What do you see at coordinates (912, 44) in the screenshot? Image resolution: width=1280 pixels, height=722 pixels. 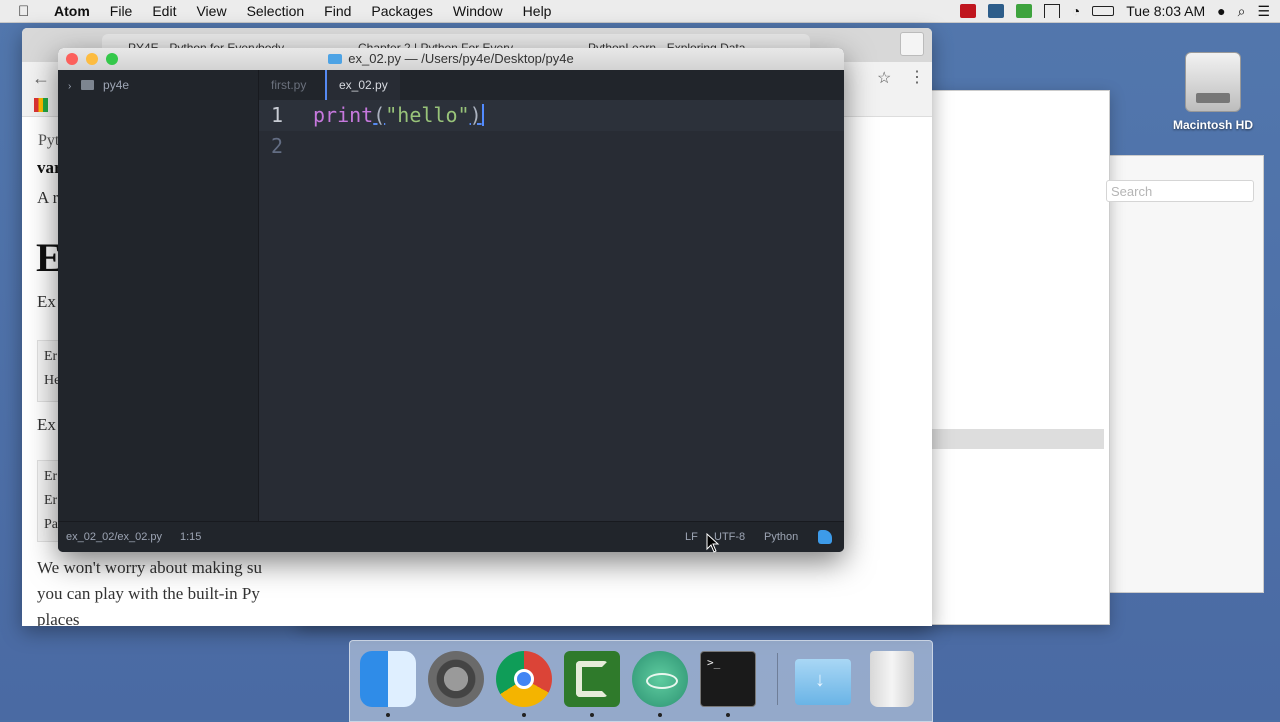 I see `profile-icon` at bounding box center [912, 44].